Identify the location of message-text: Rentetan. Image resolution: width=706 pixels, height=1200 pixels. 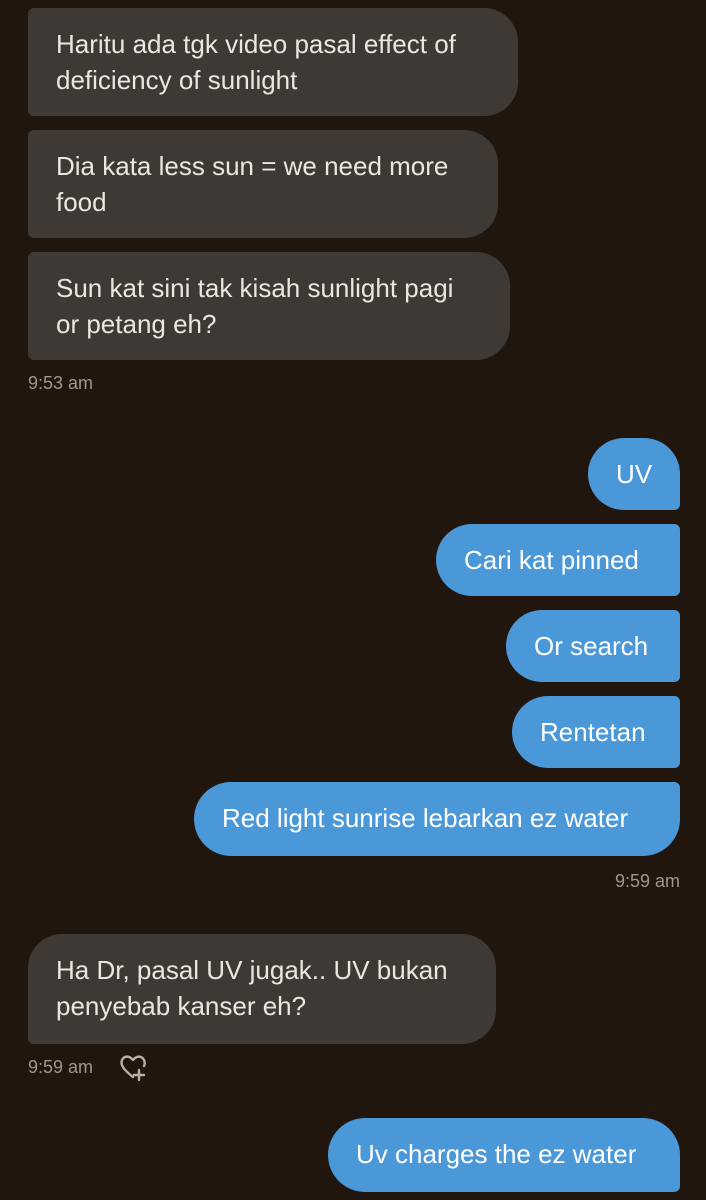
(593, 732).